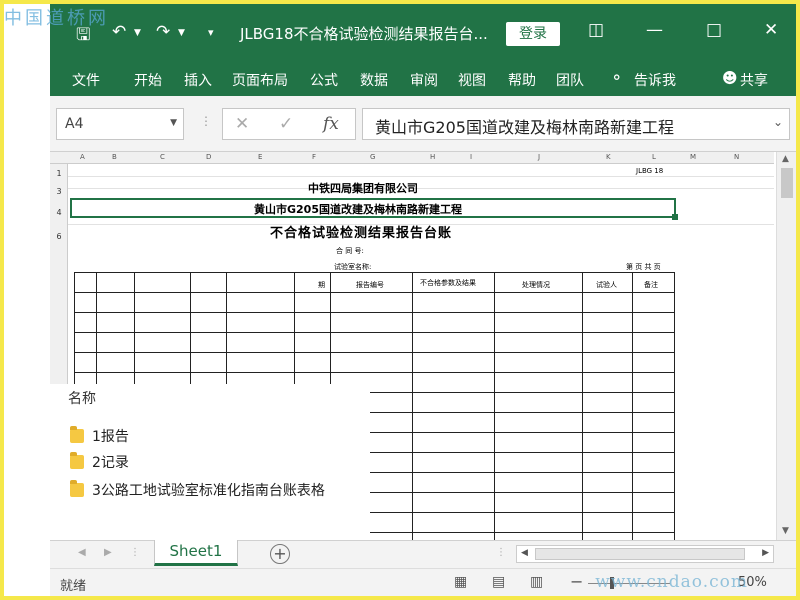 The width and height of the screenshot is (800, 600). What do you see at coordinates (163, 32) in the screenshot?
I see `redo-icon: ↷` at bounding box center [163, 32].